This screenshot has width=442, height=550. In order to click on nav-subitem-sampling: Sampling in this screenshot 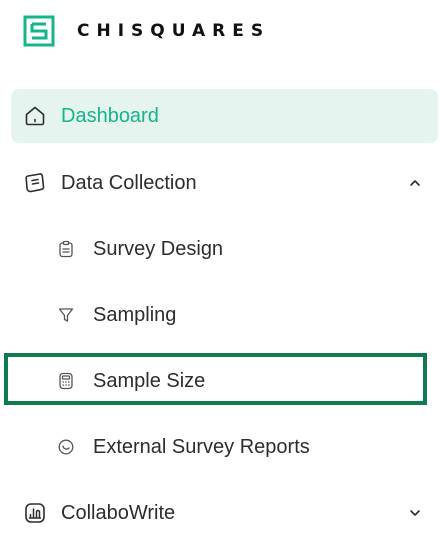, I will do `click(224, 315)`.